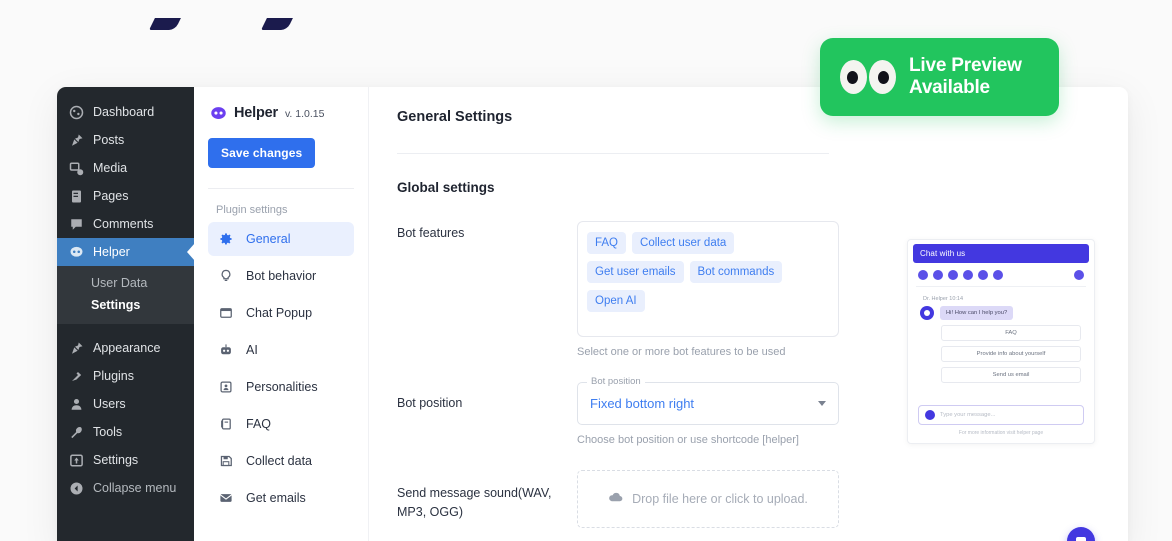 The image size is (1172, 541). I want to click on pages-icon, so click(76, 196).